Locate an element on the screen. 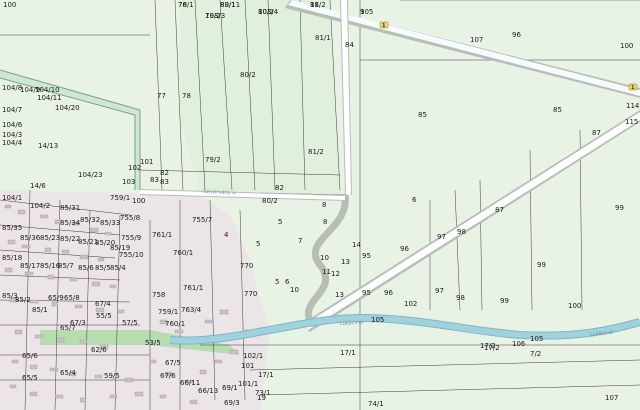  parcel-label: 85/32 is located at coordinates (90, 220).